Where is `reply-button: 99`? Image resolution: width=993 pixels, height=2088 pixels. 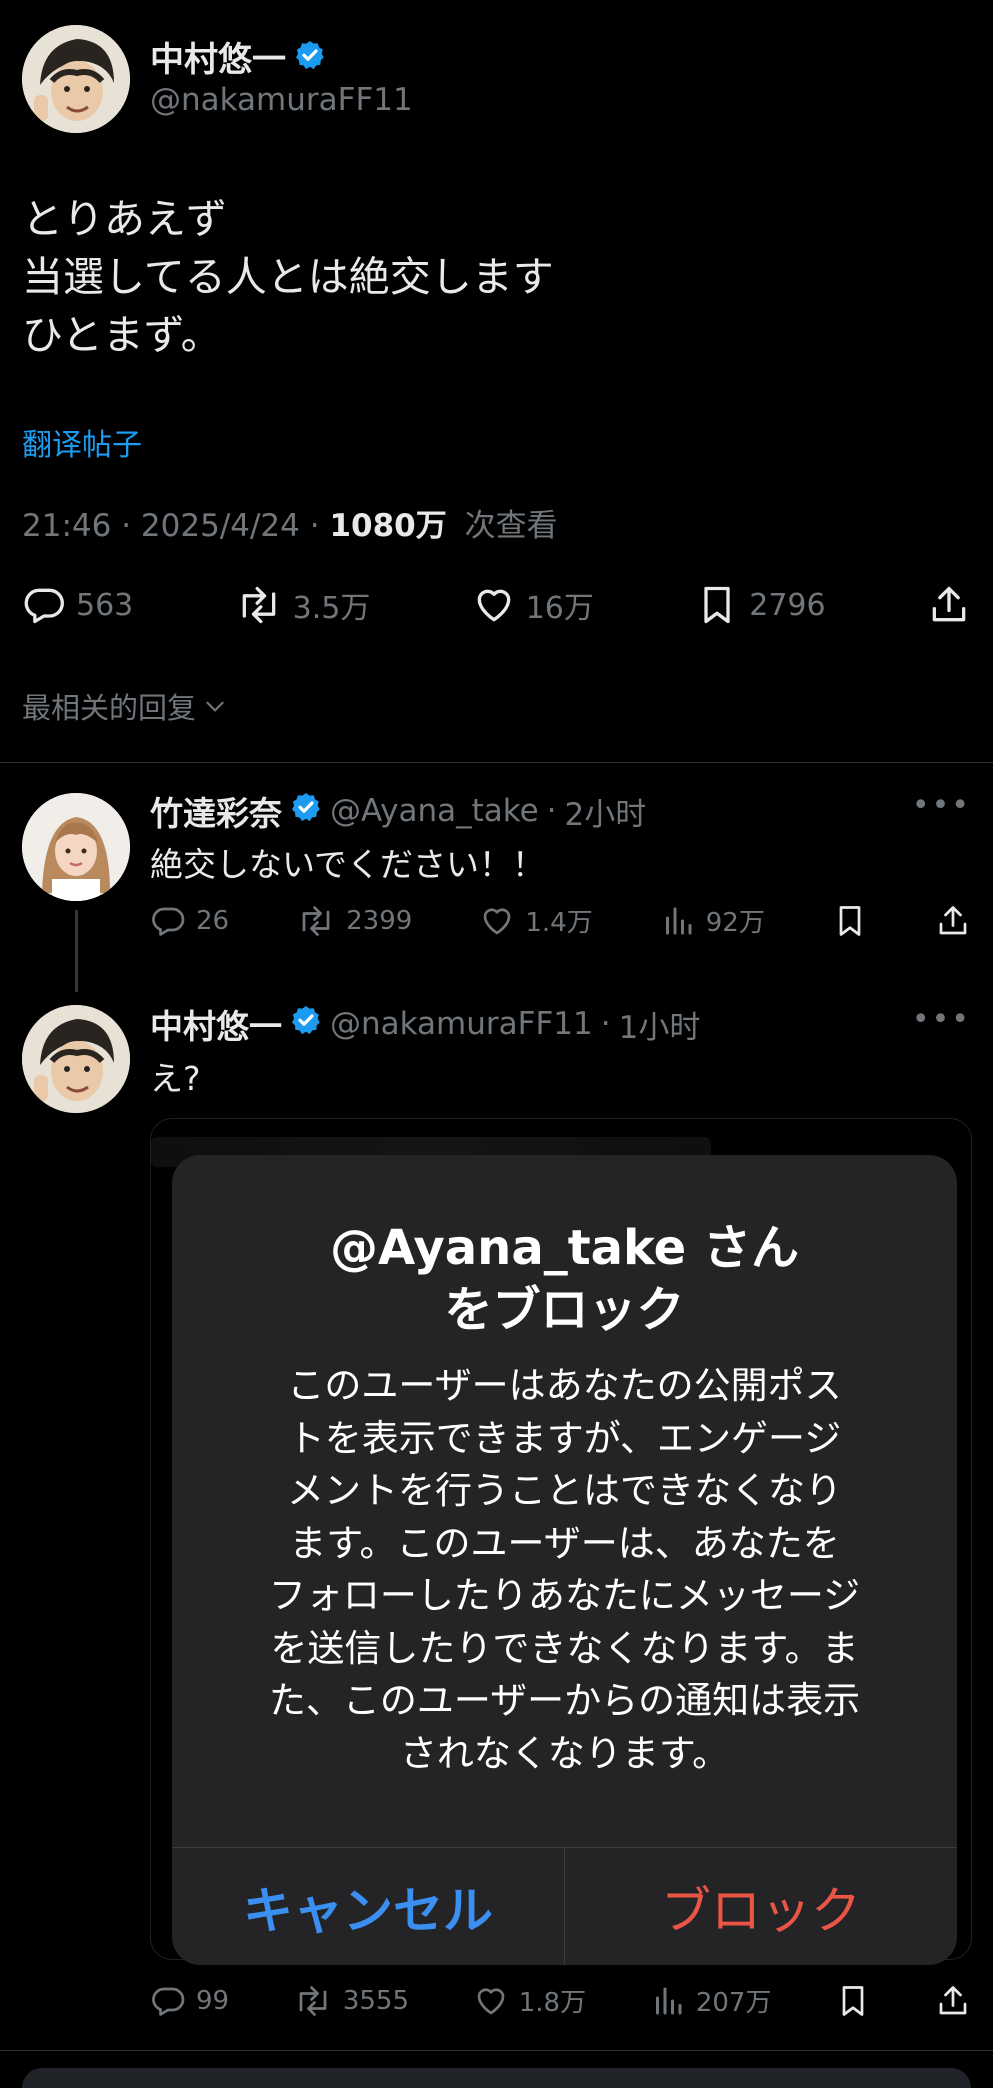
reply-button: 99 is located at coordinates (189, 2001).